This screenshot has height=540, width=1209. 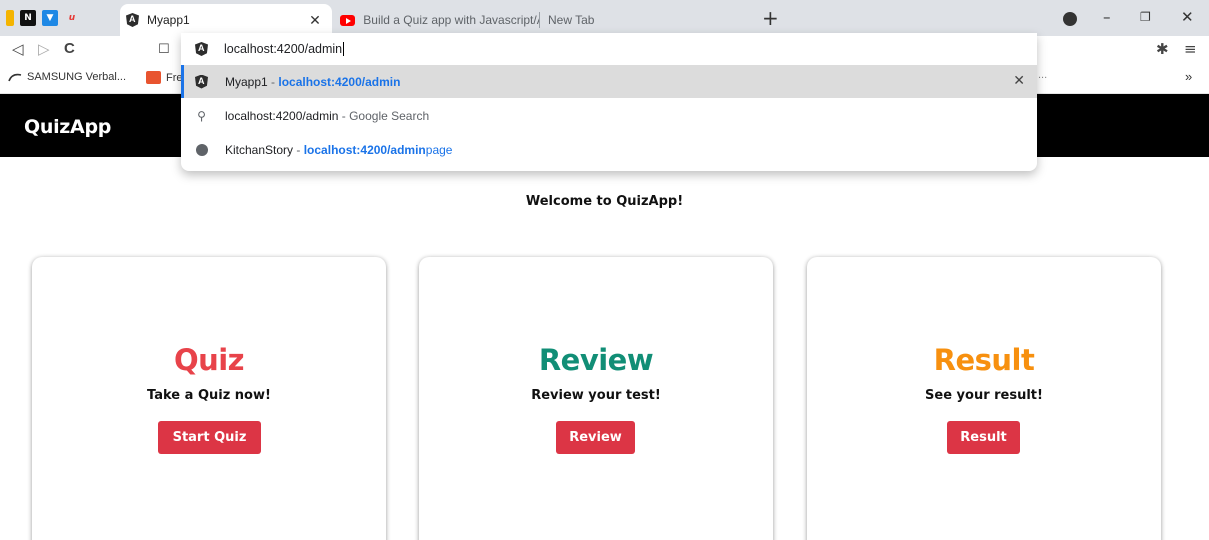 I want to click on suggestion-url-tail: page, so click(x=439, y=149).